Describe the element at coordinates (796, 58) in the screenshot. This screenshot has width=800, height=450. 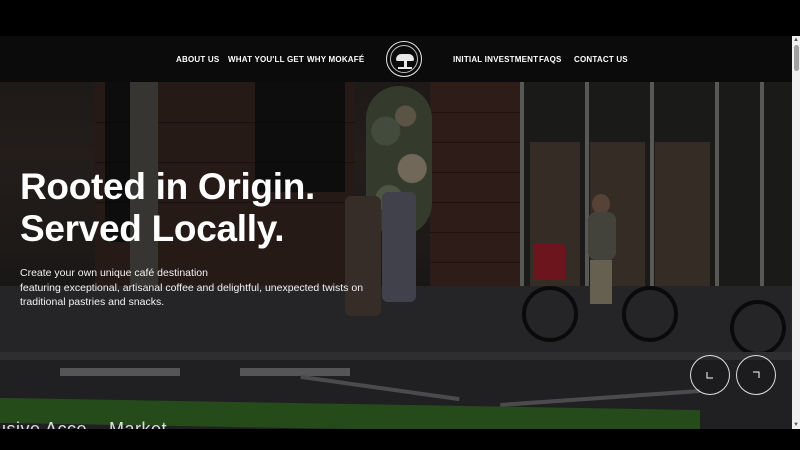
I see `scroll-thumb` at that location.